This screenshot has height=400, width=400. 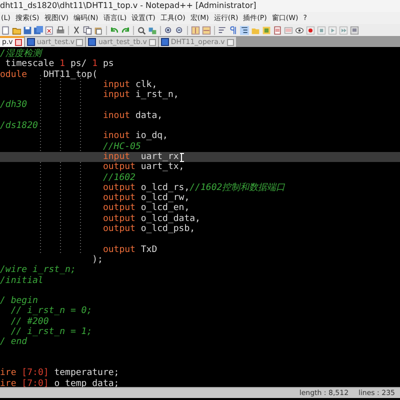 What do you see at coordinates (14, 105) in the screenshot?
I see `code-line: /dh30` at bounding box center [14, 105].